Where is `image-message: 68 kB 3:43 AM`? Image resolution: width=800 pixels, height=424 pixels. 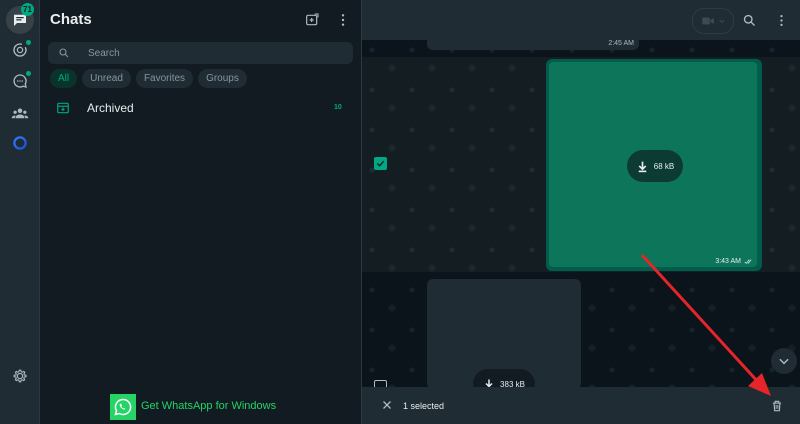
image-message: 68 kB 3:43 AM is located at coordinates (654, 165).